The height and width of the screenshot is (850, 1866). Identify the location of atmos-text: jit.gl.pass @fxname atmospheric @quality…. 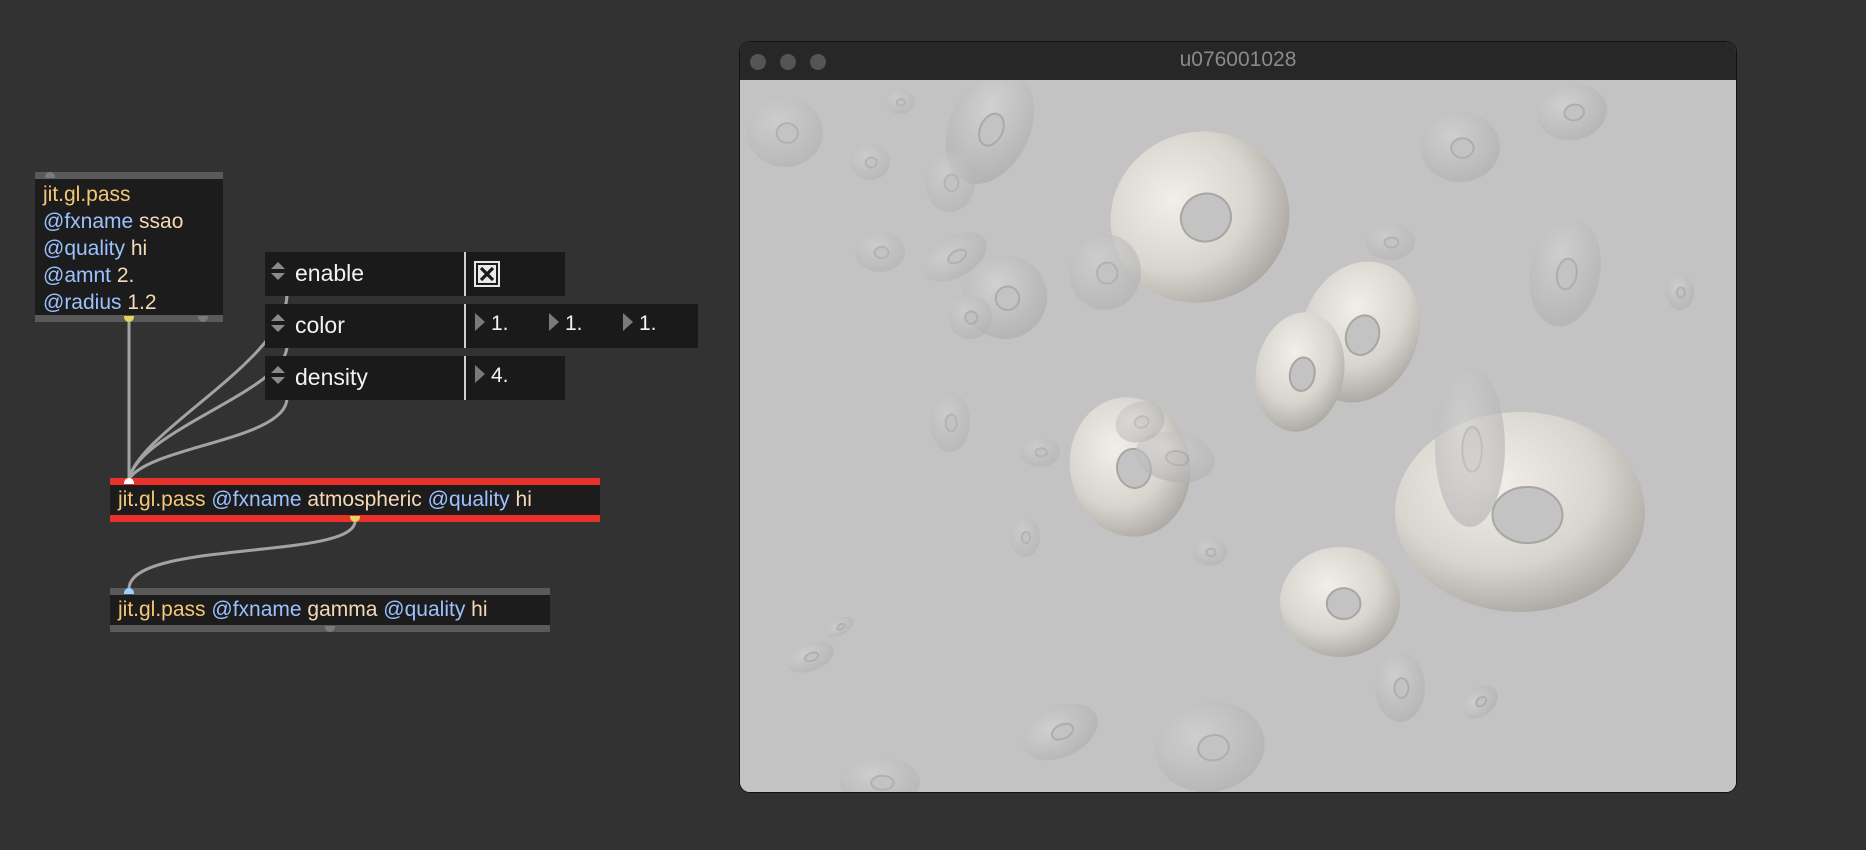
(325, 499).